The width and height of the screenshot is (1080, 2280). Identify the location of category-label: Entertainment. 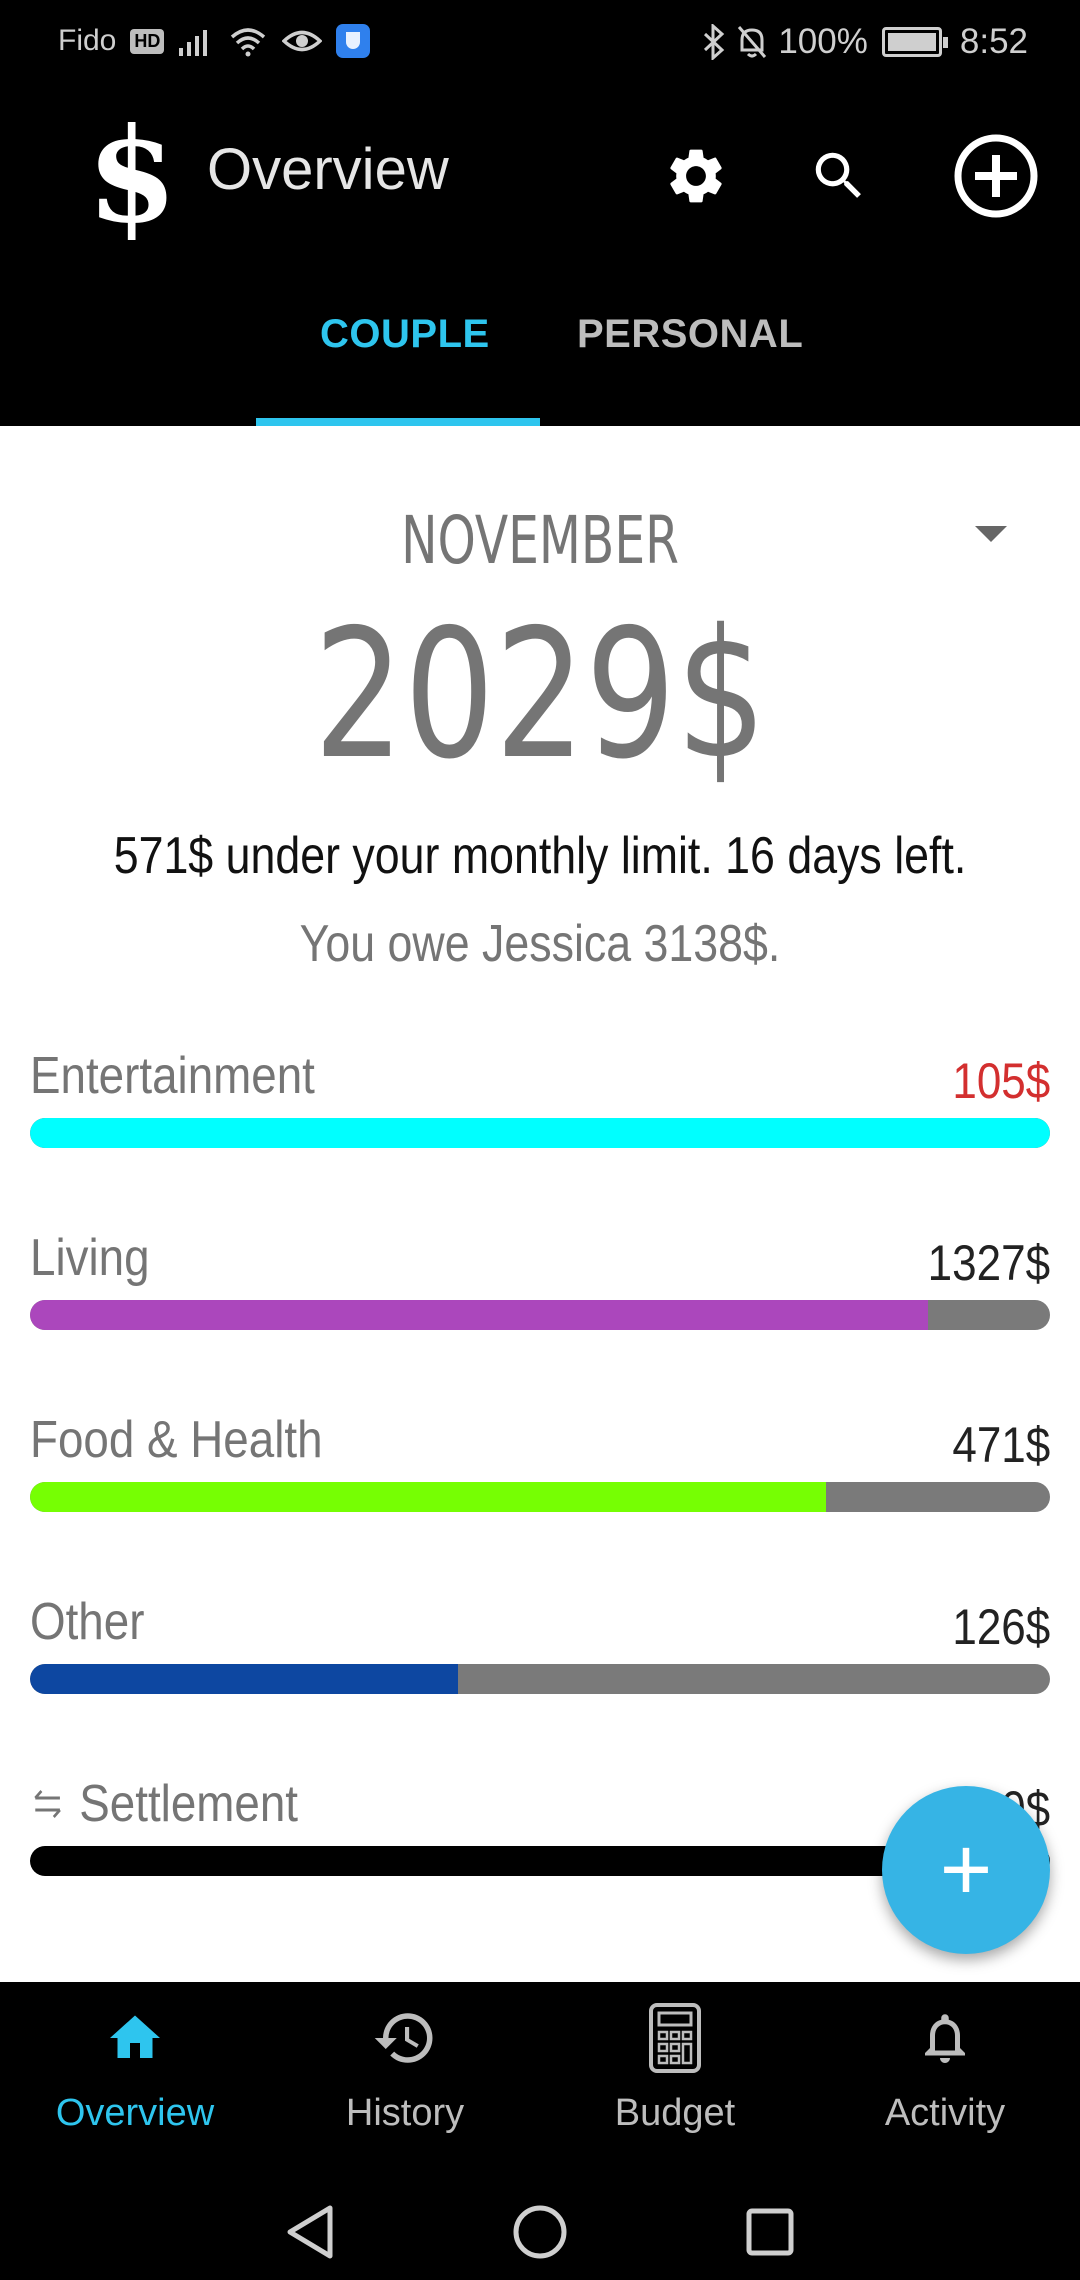
(172, 1076).